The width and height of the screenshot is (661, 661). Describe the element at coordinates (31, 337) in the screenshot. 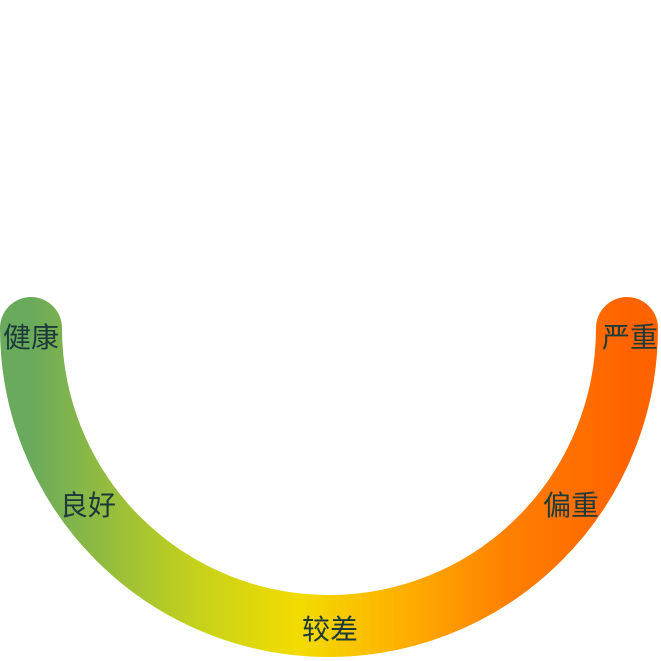

I see `label-healthy: 健康` at that location.